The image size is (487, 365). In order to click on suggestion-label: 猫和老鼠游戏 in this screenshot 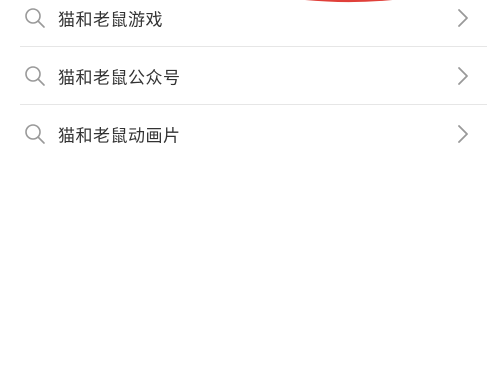, I will do `click(110, 20)`.